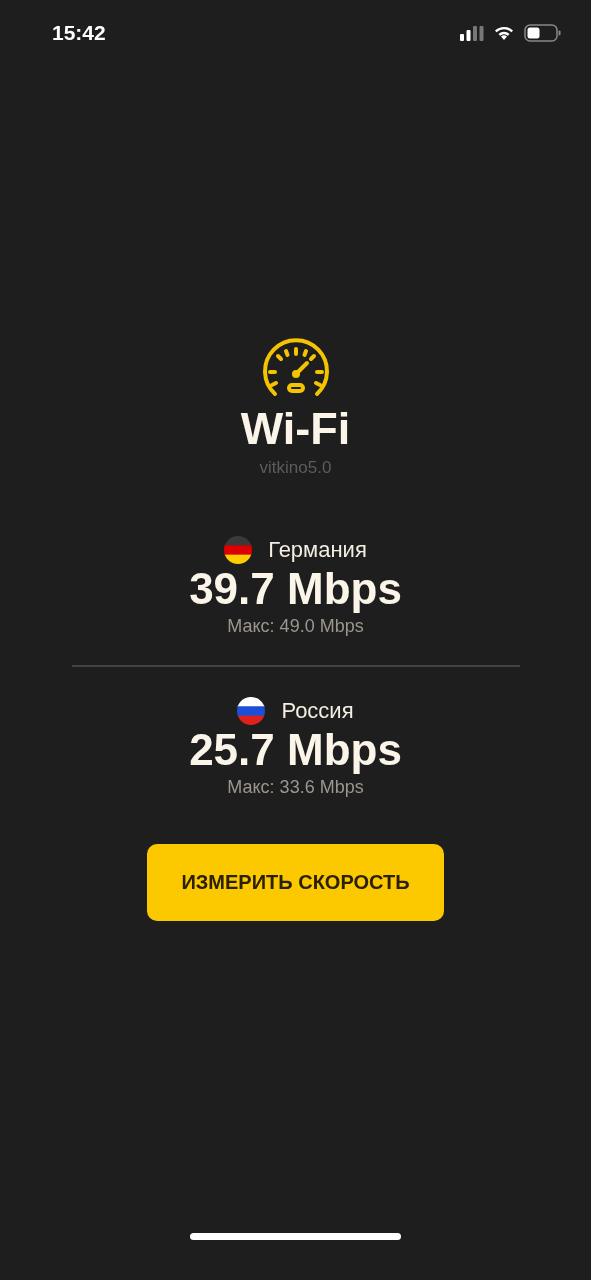 This screenshot has width=591, height=1280. Describe the element at coordinates (79, 33) in the screenshot. I see `status-time: 15:42` at that location.